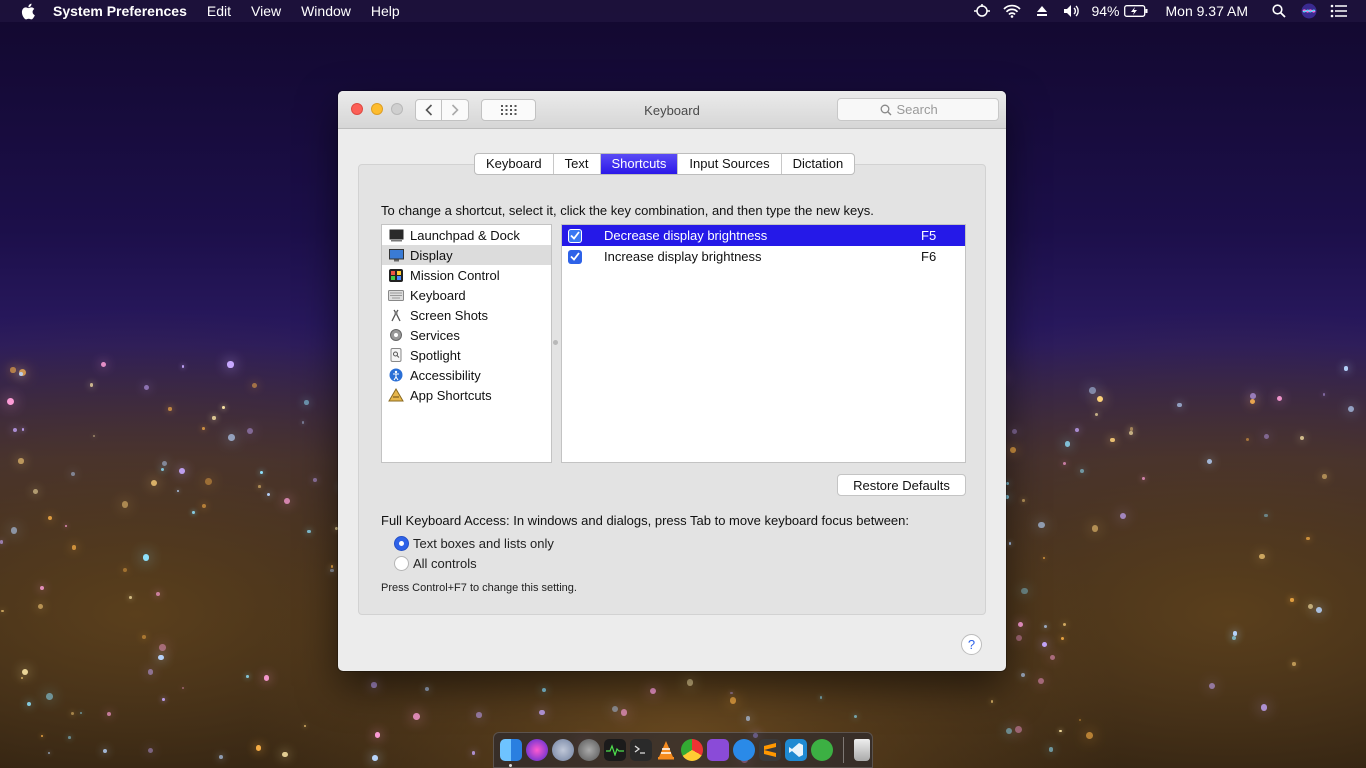  What do you see at coordinates (466, 335) in the screenshot?
I see `category-item-services: Services` at bounding box center [466, 335].